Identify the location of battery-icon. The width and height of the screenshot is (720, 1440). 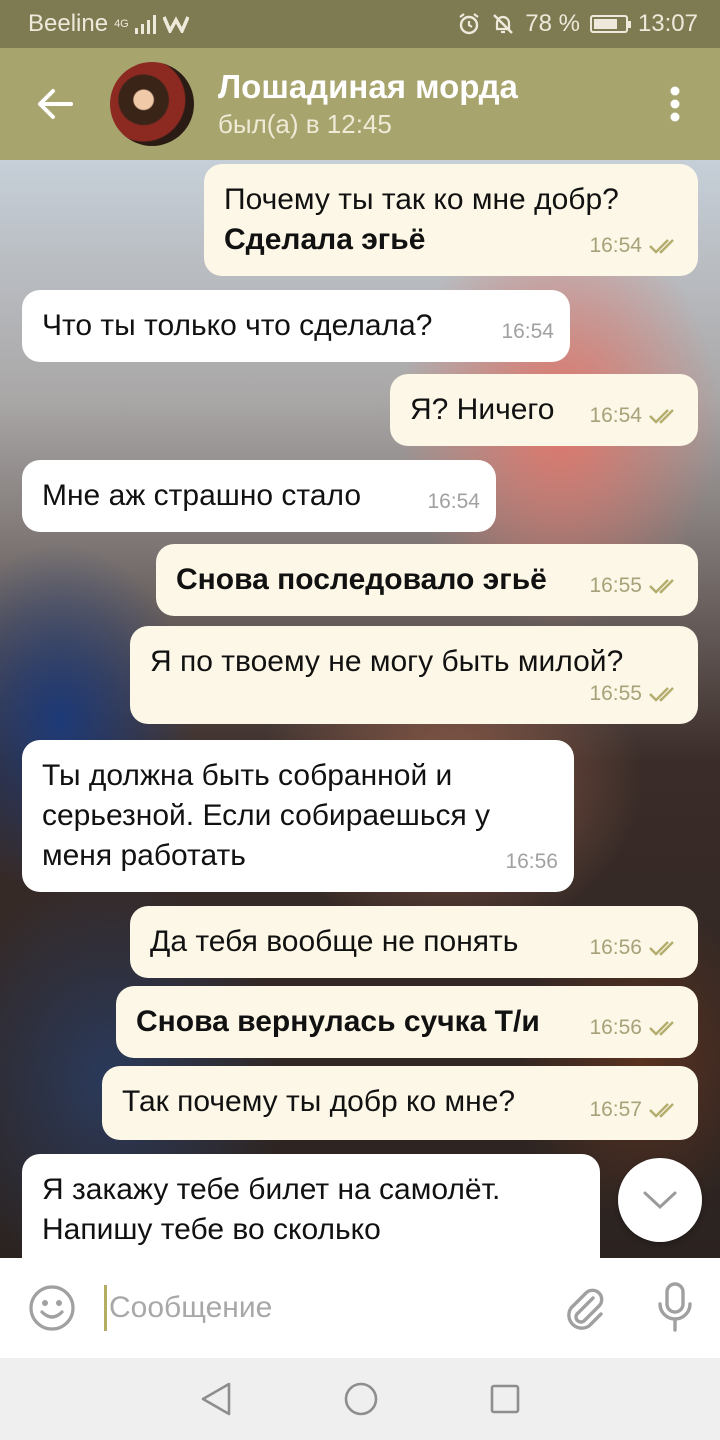
(610, 24).